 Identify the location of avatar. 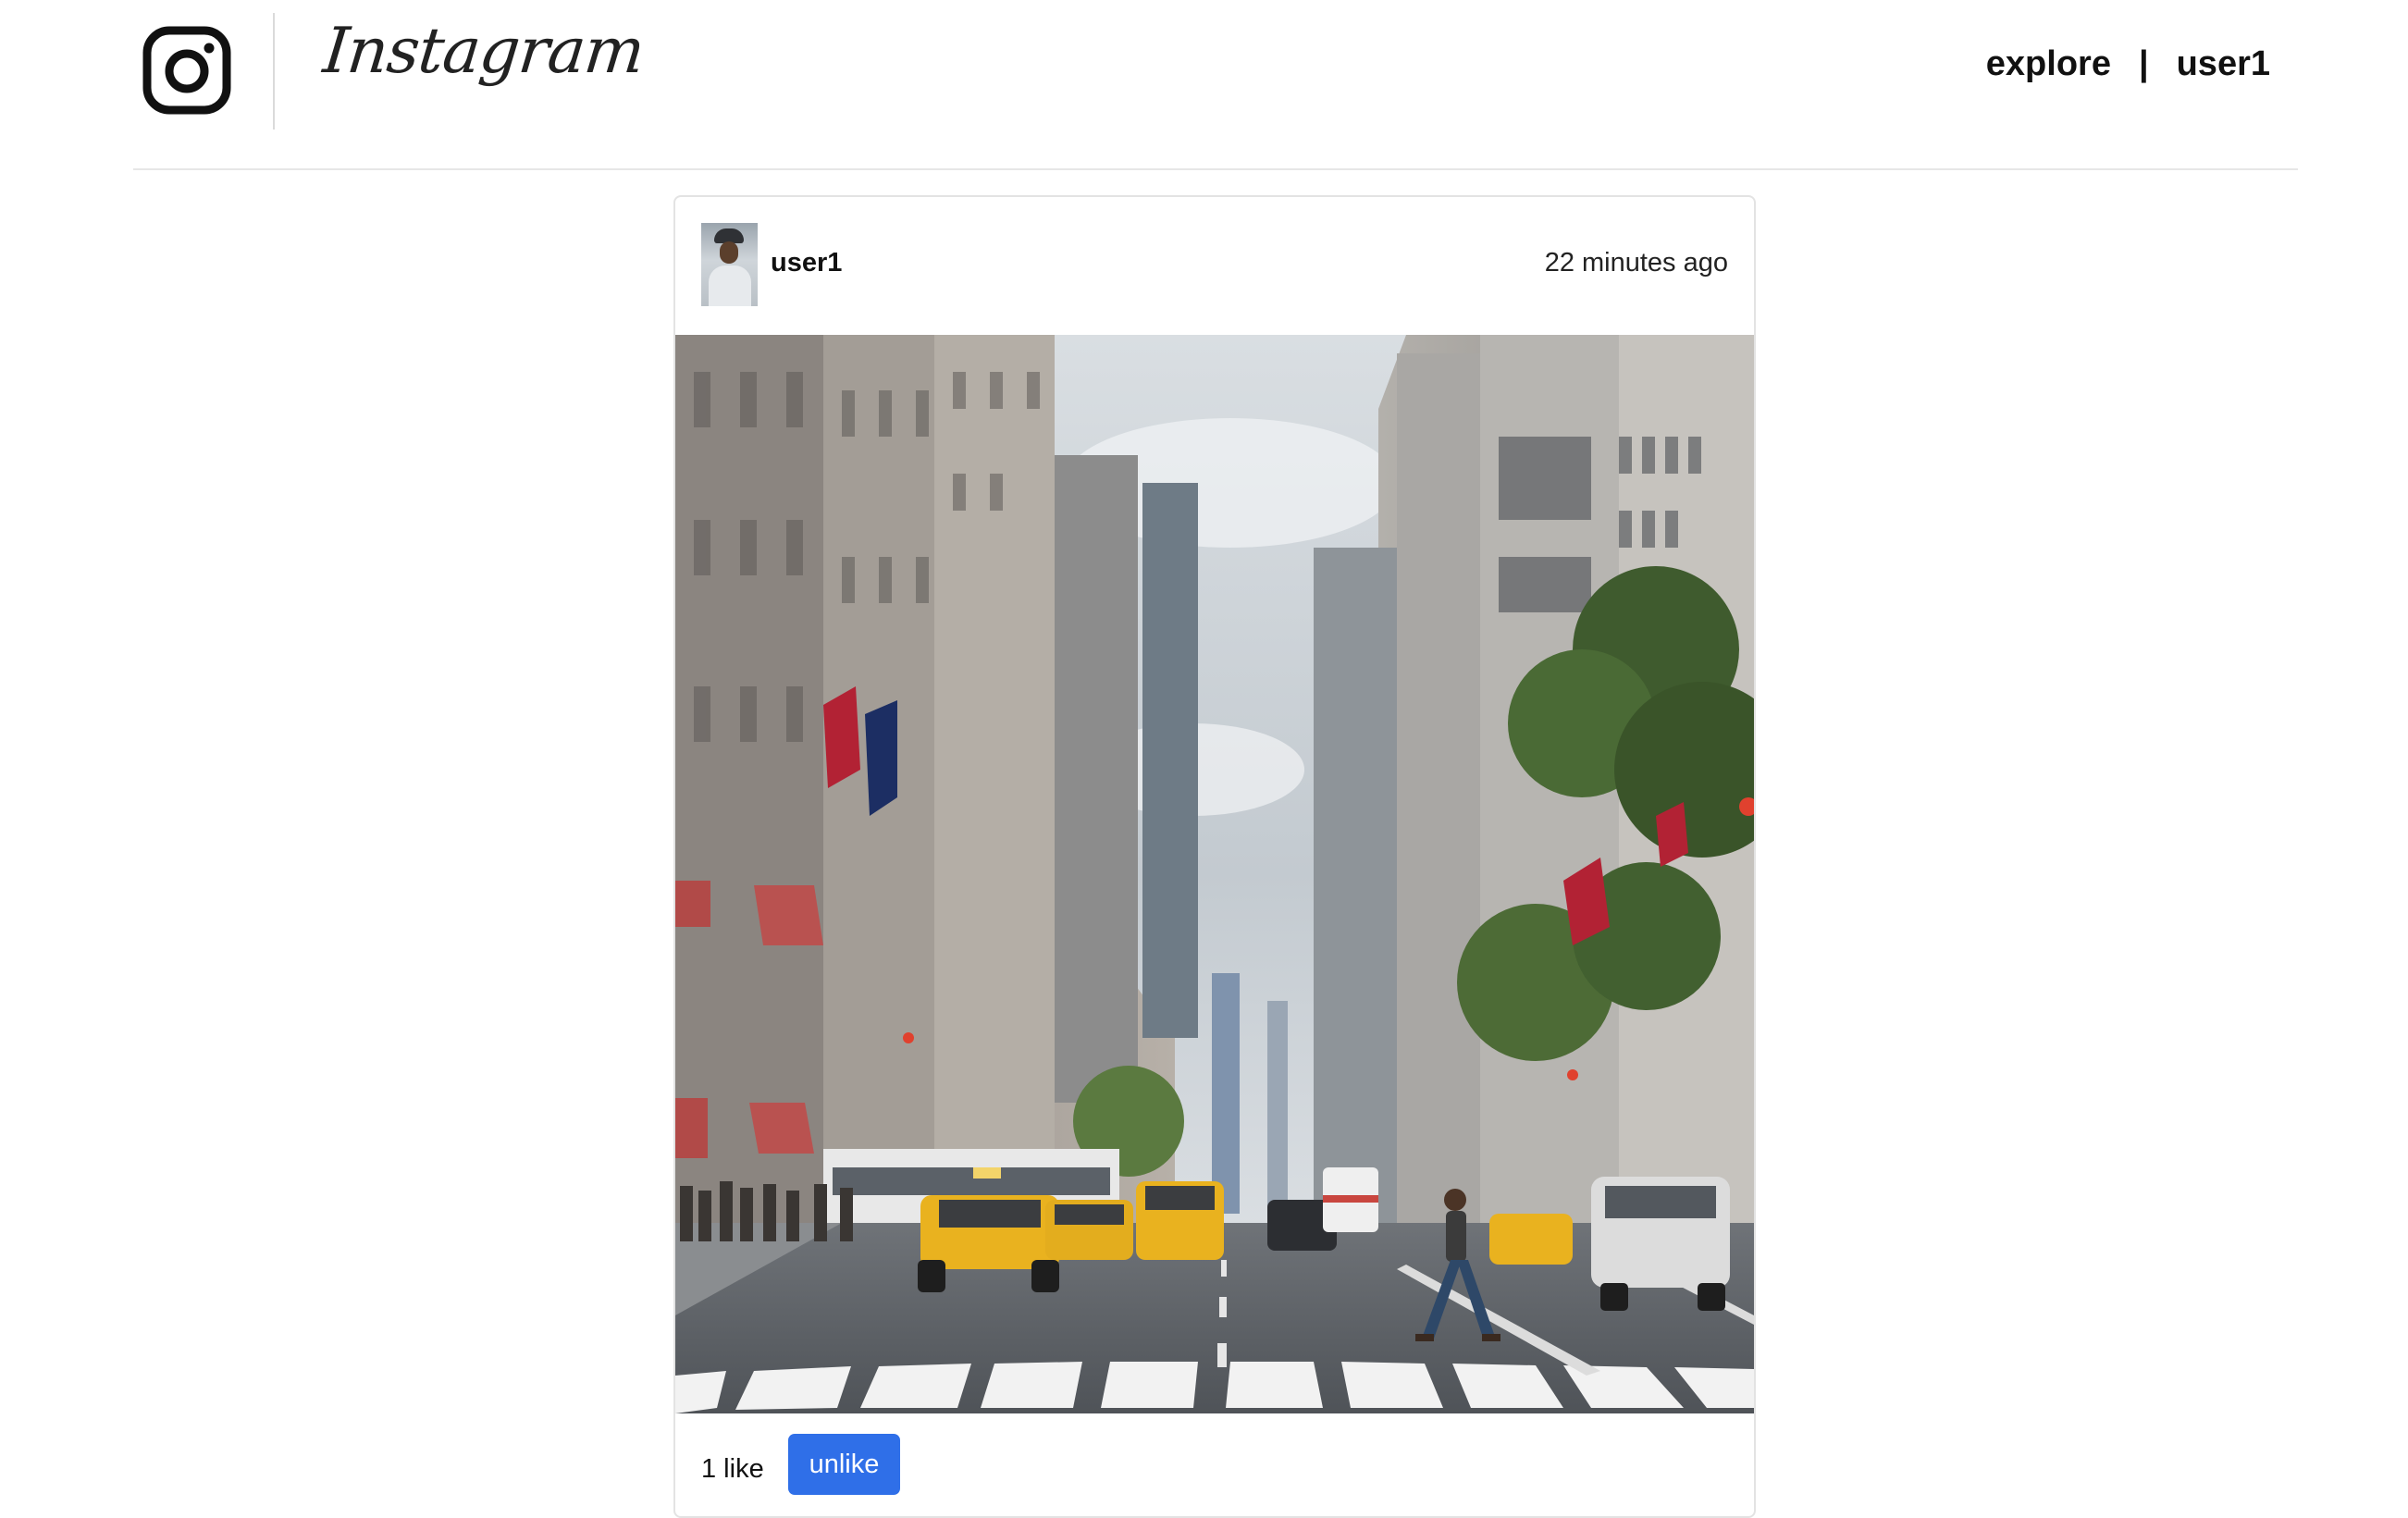
(729, 264).